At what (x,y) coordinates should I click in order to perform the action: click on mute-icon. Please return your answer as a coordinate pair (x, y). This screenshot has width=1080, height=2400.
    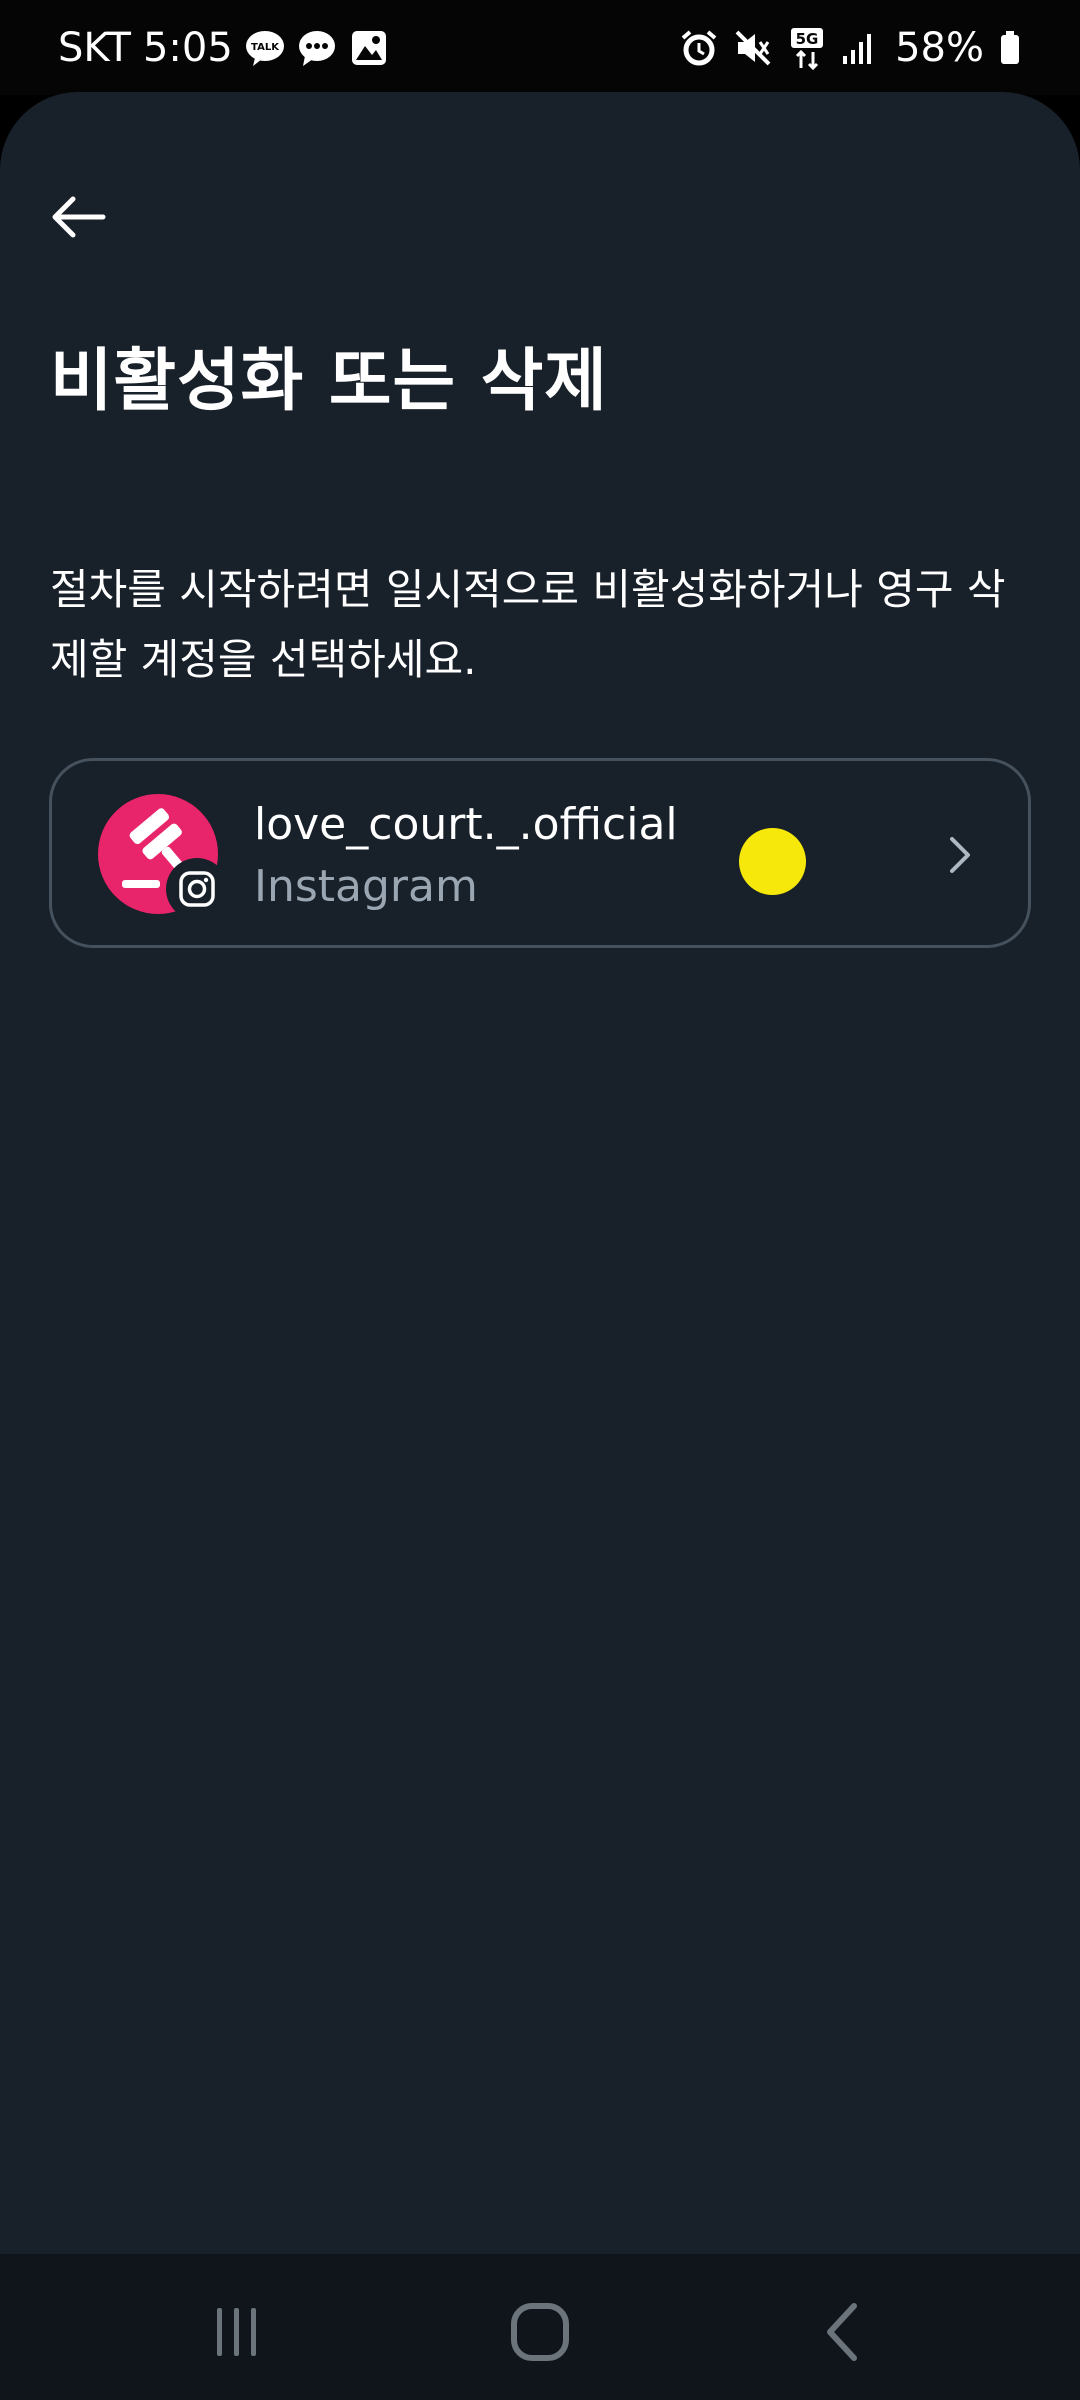
    Looking at the image, I should click on (753, 48).